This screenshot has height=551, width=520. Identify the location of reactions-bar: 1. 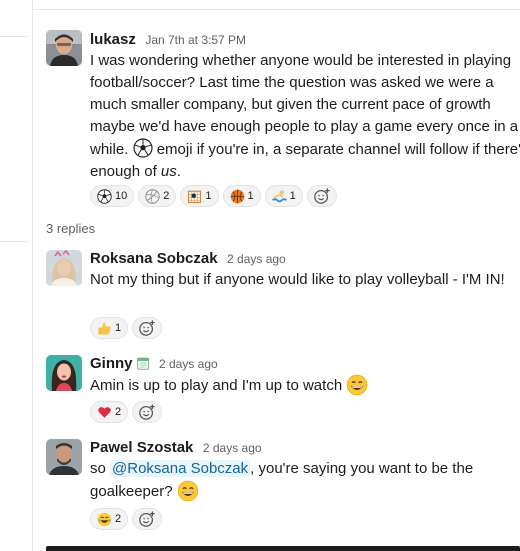
(126, 328).